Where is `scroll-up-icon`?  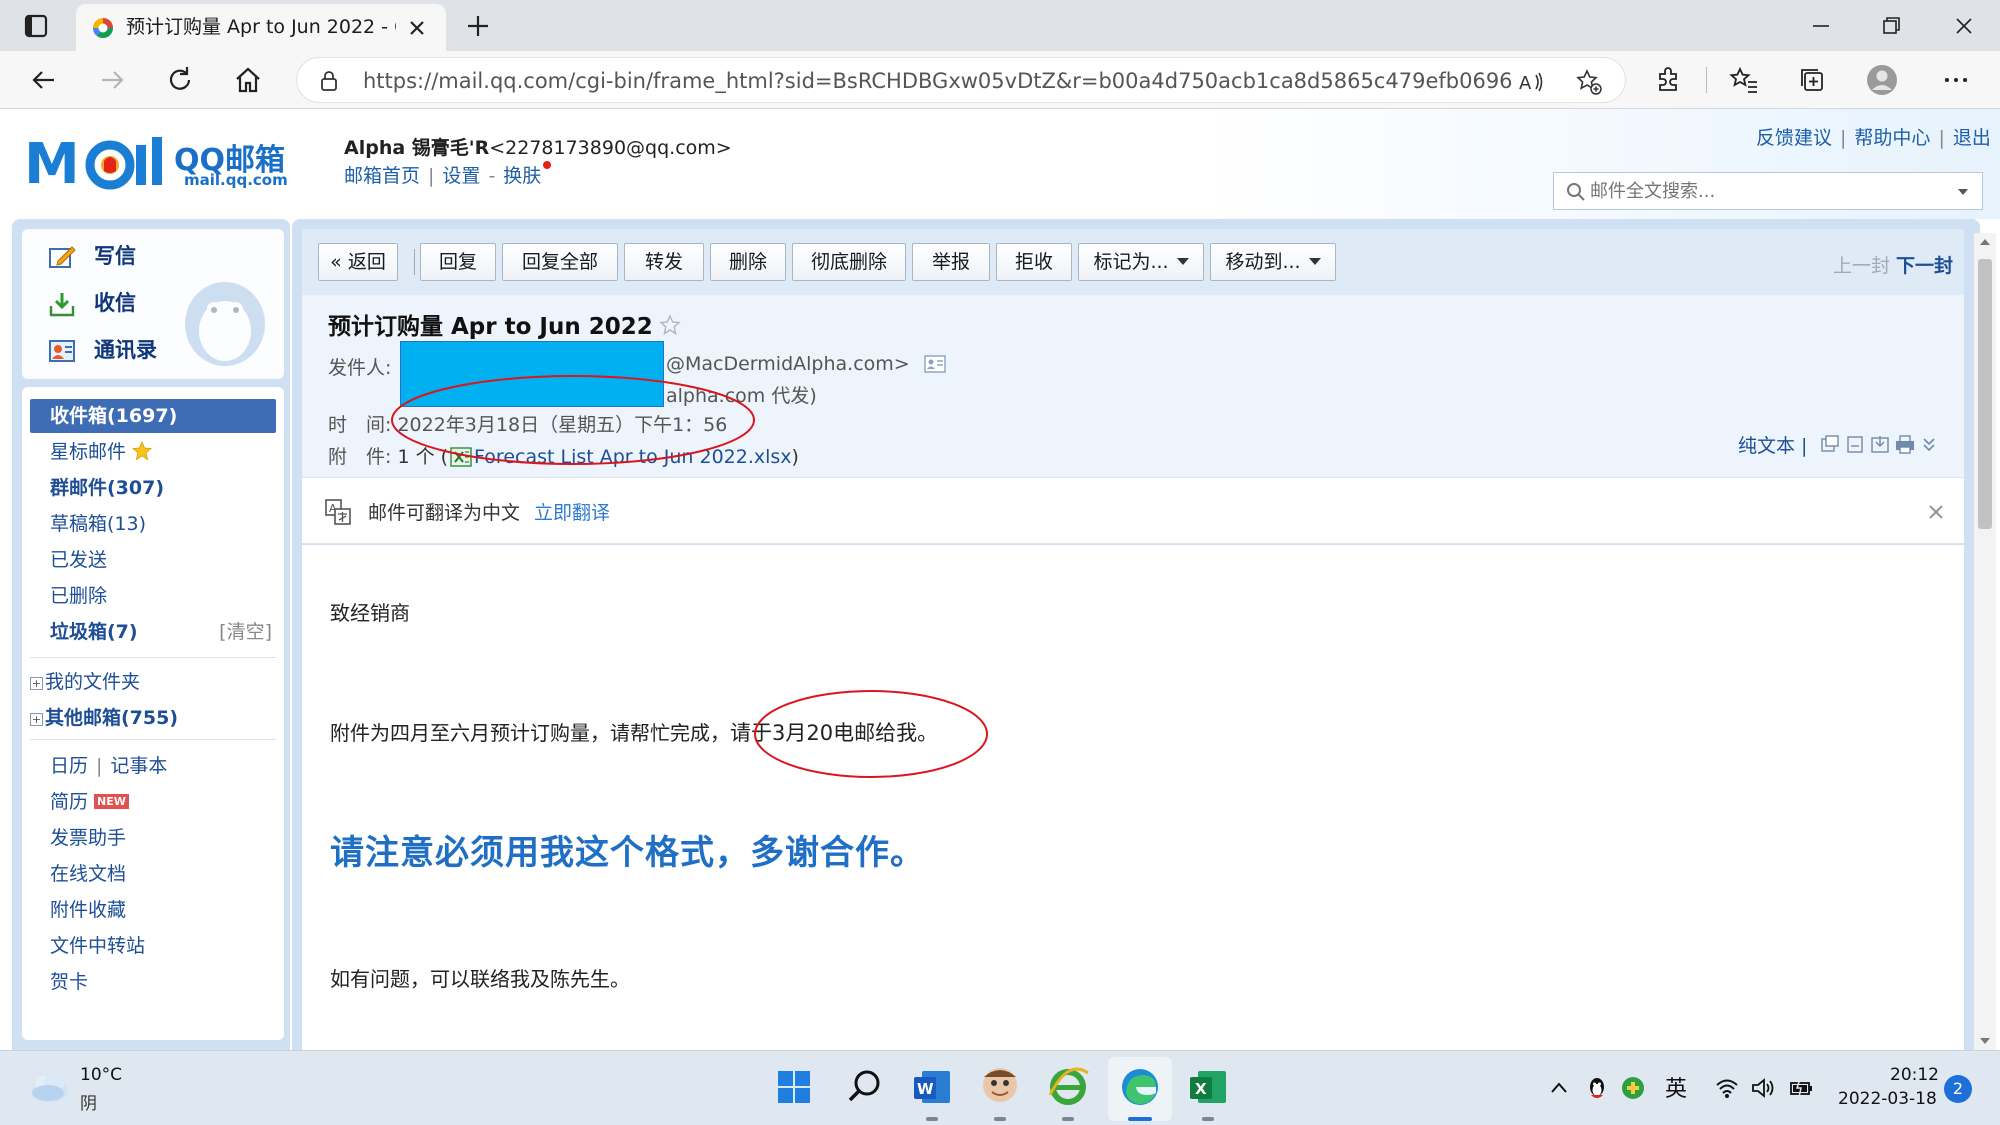 scroll-up-icon is located at coordinates (1985, 242).